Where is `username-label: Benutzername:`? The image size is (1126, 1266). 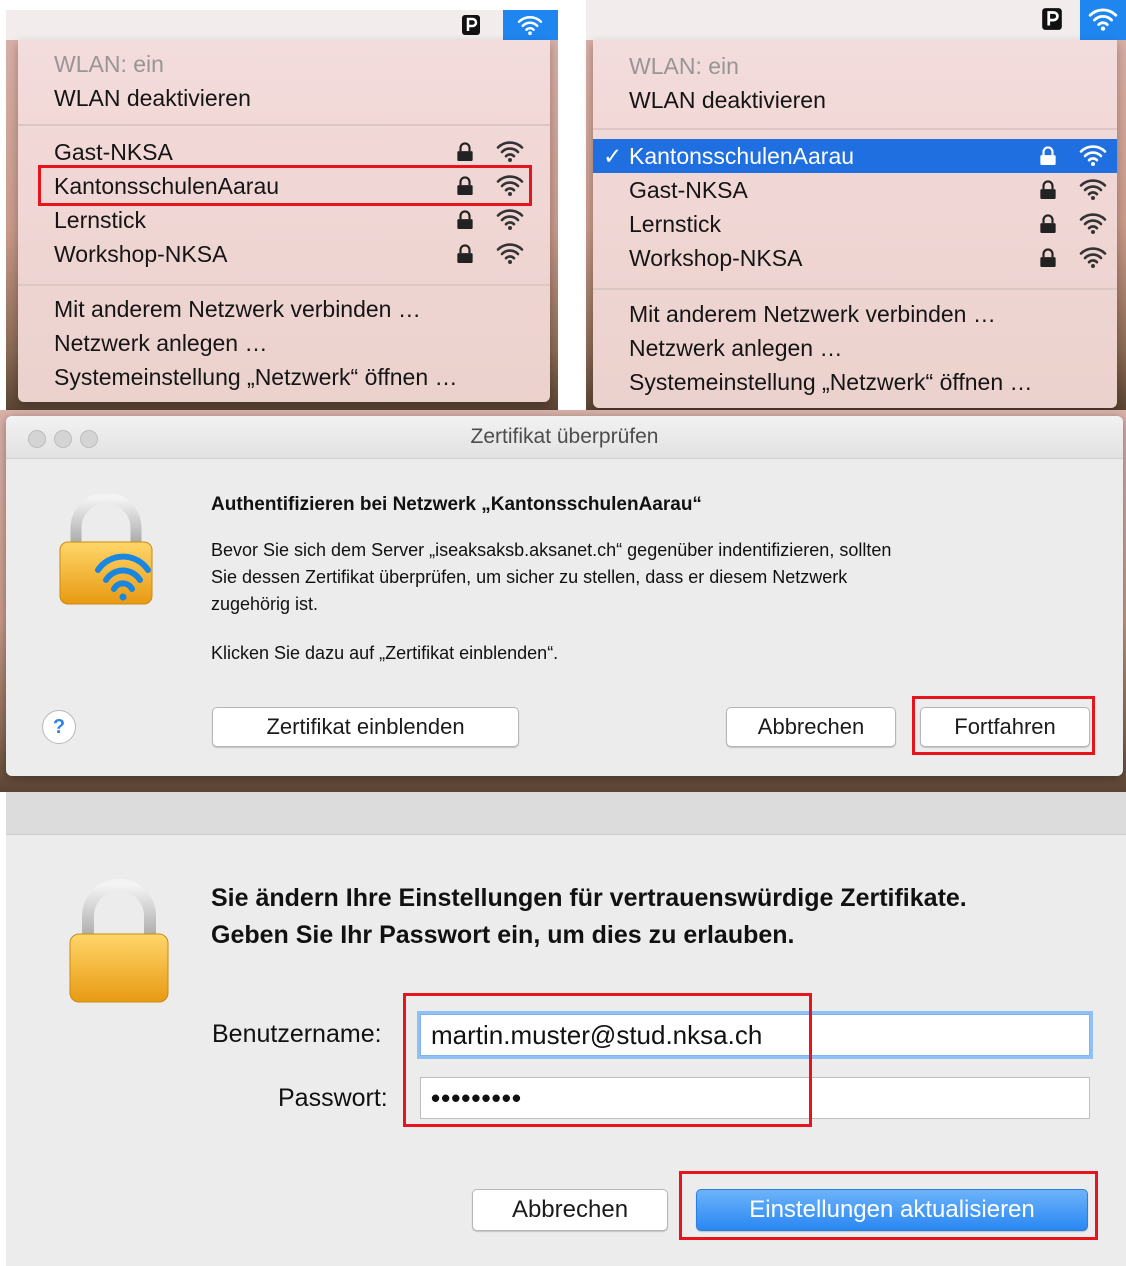
username-label: Benutzername: is located at coordinates (297, 1034).